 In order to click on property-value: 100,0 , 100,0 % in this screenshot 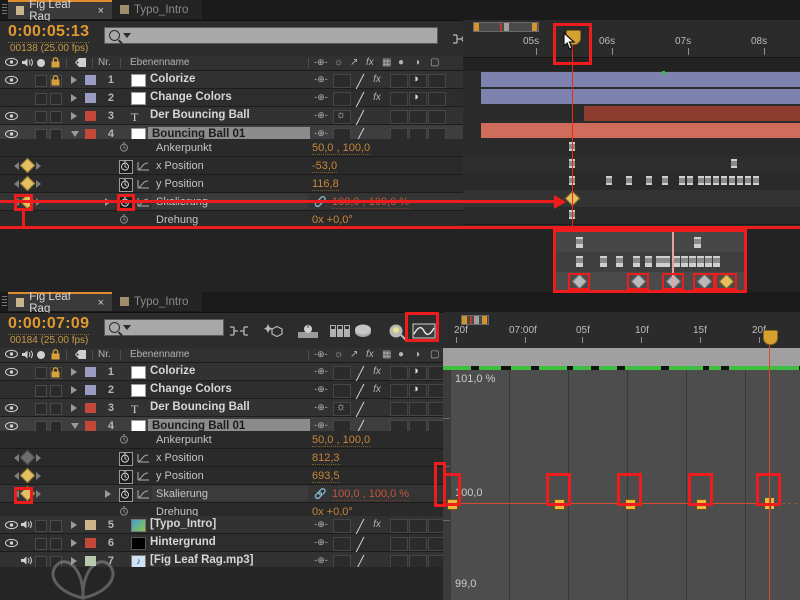, I will do `click(371, 202)`.